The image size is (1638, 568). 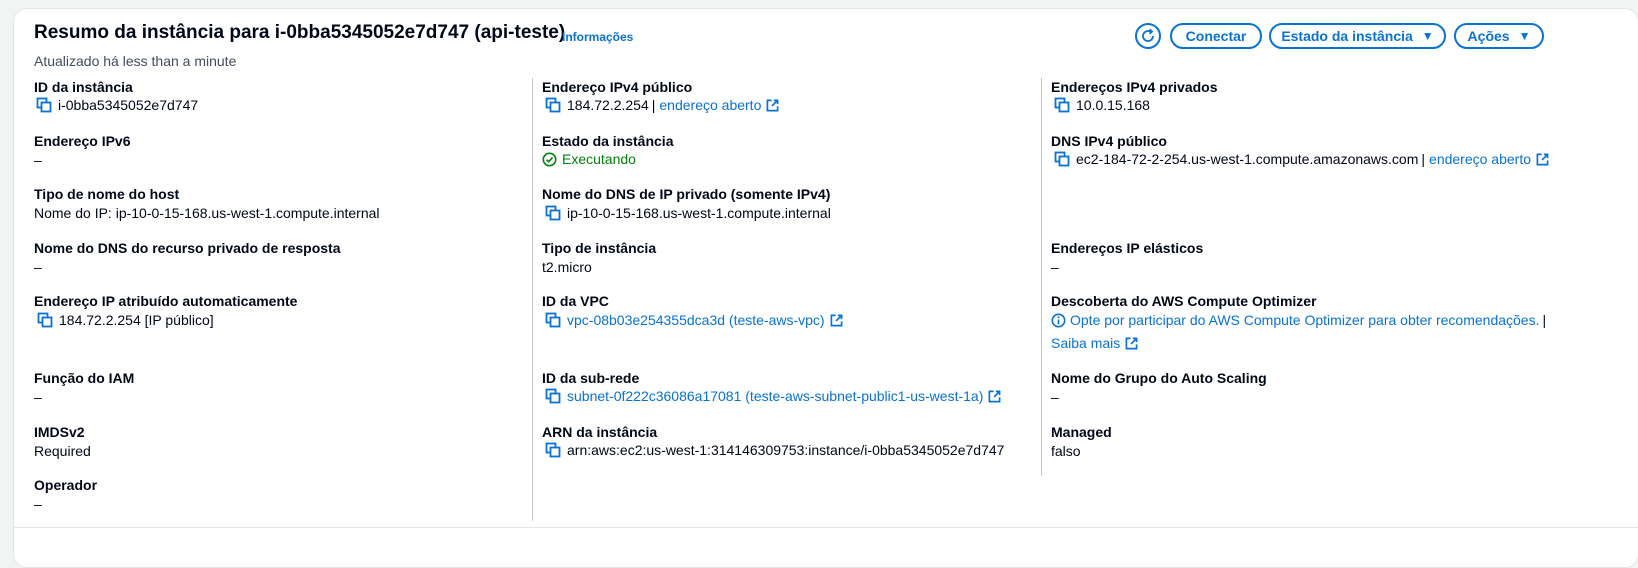 I want to click on public-dns-label: DNS IPv4 público, so click(x=1109, y=141).